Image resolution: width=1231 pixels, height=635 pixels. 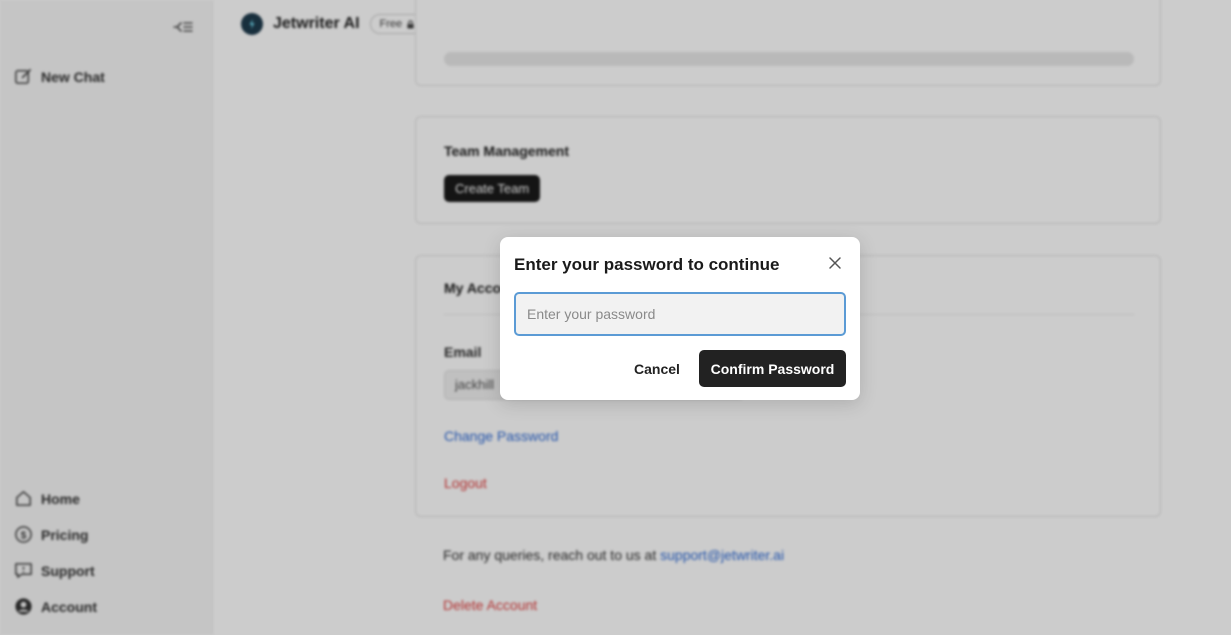 What do you see at coordinates (772, 368) in the screenshot?
I see `confirm-password-button: Confirm Password` at bounding box center [772, 368].